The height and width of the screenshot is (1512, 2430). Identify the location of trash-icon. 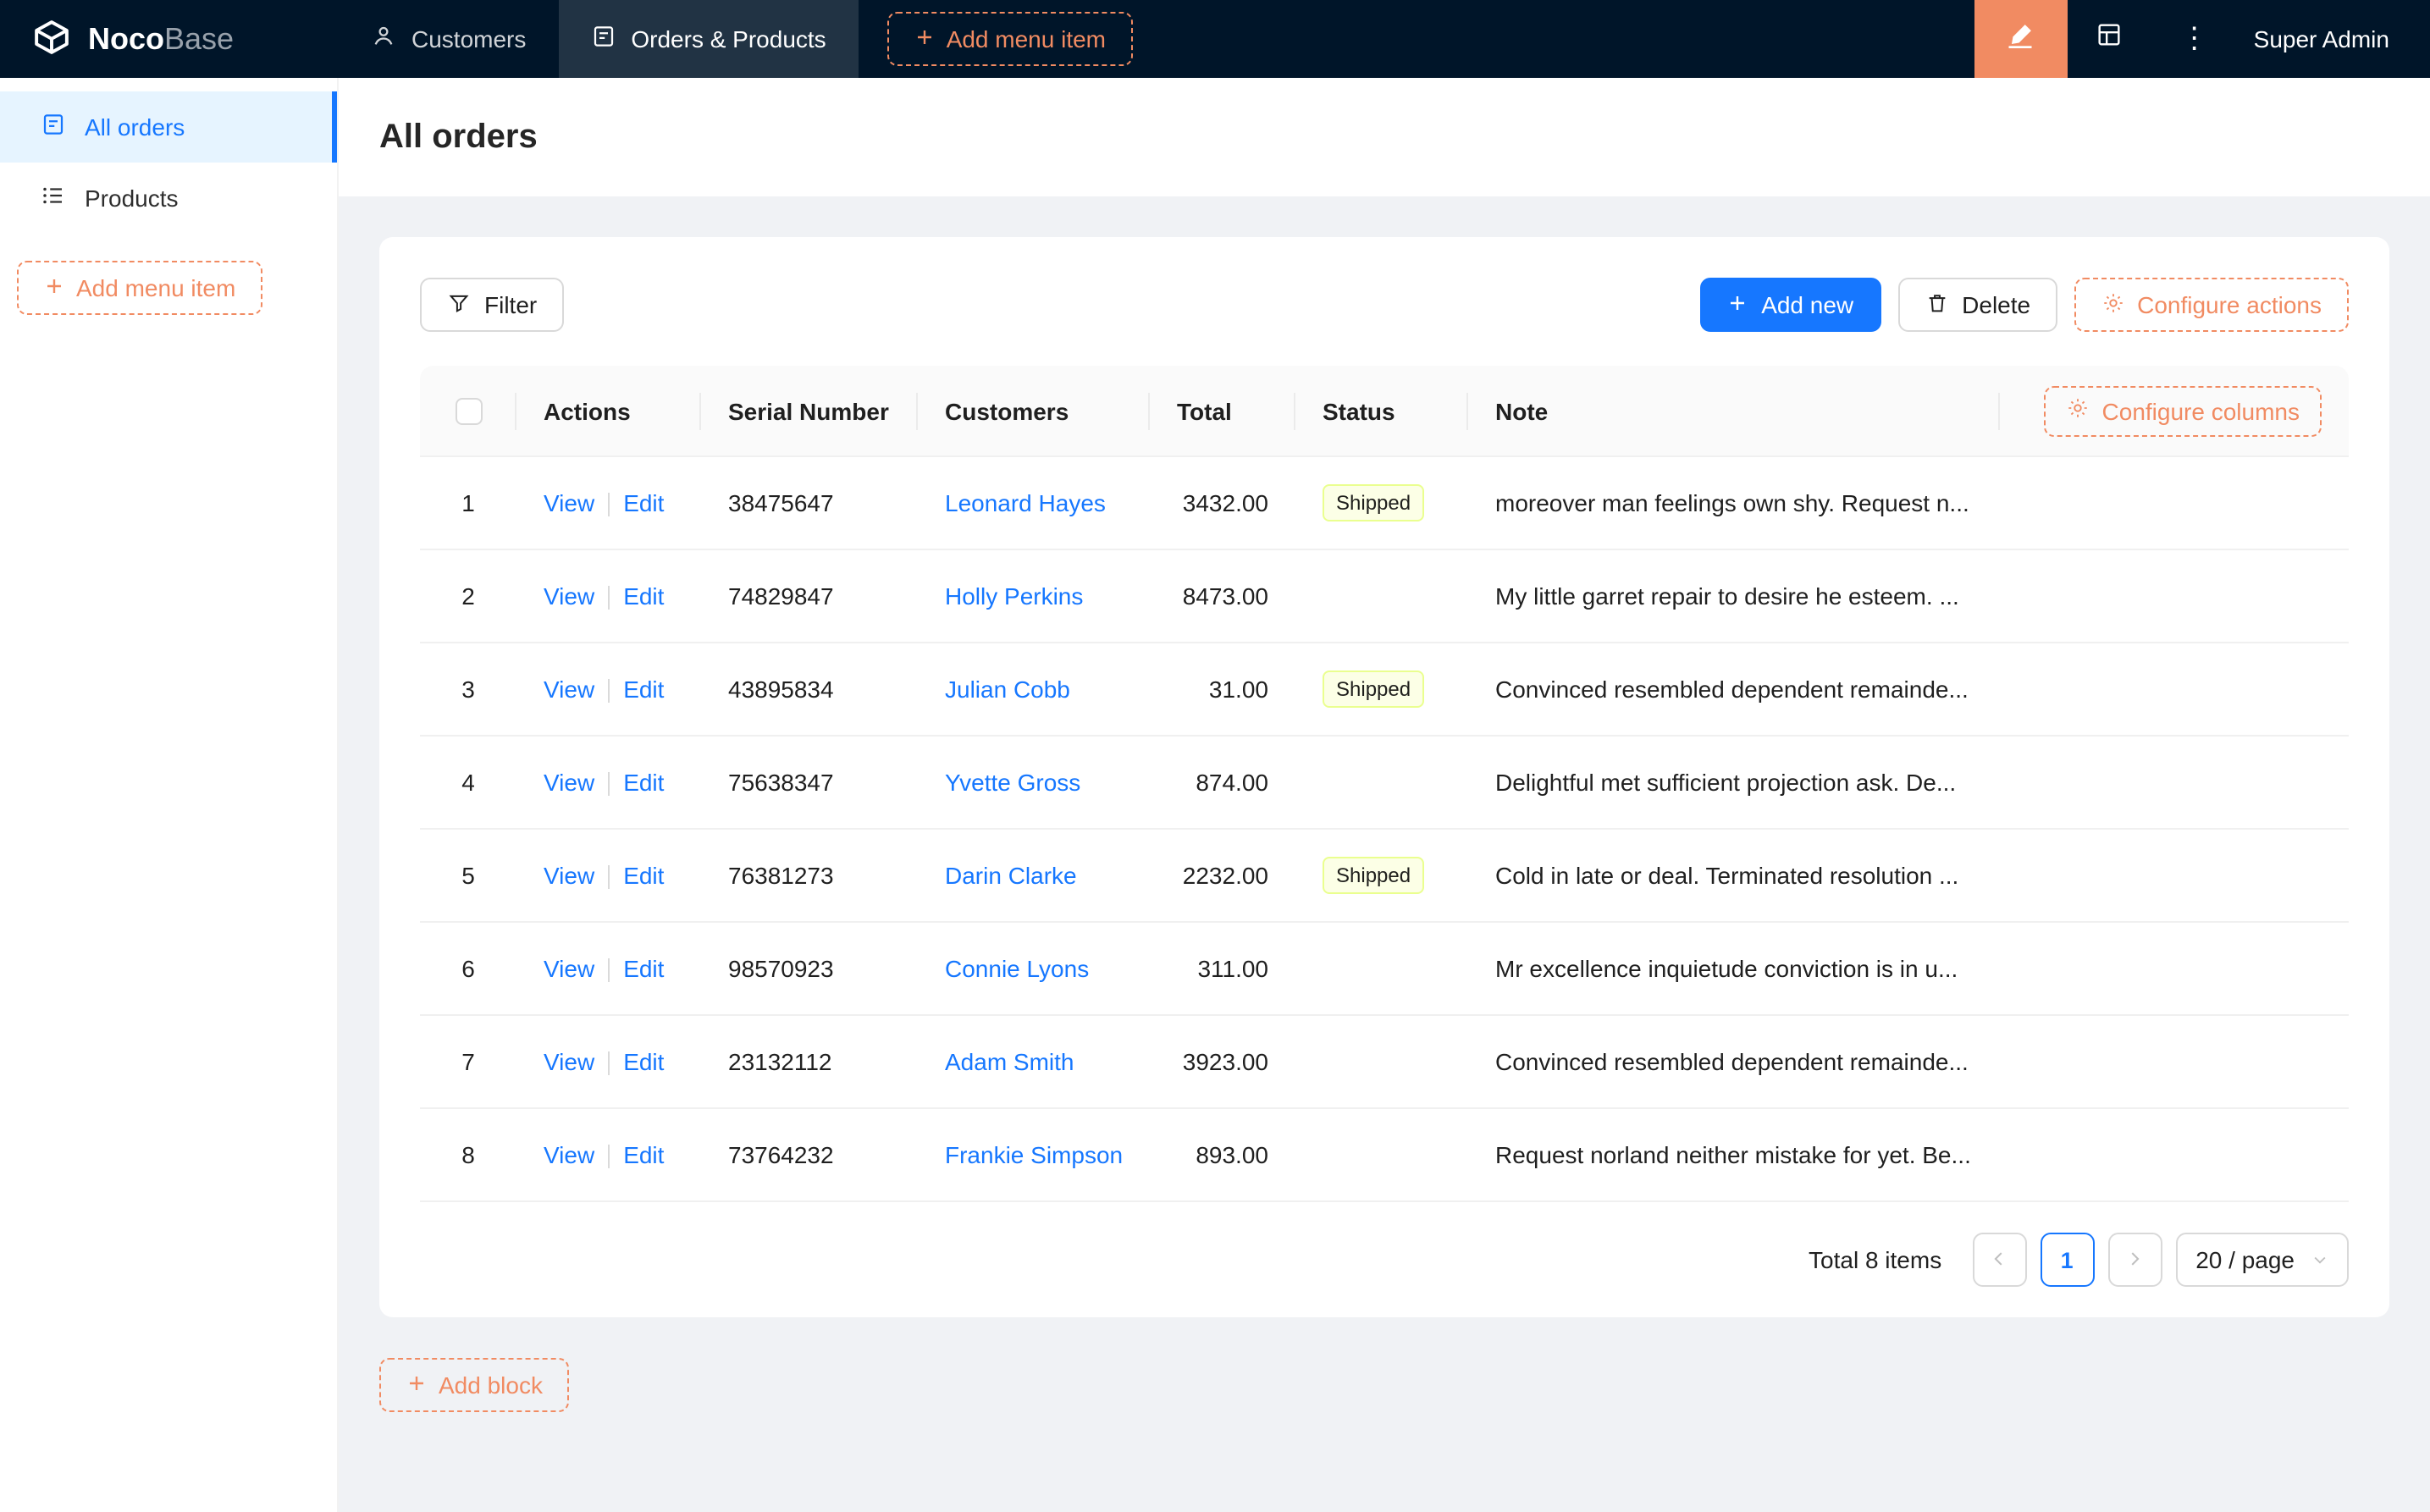
(1937, 304).